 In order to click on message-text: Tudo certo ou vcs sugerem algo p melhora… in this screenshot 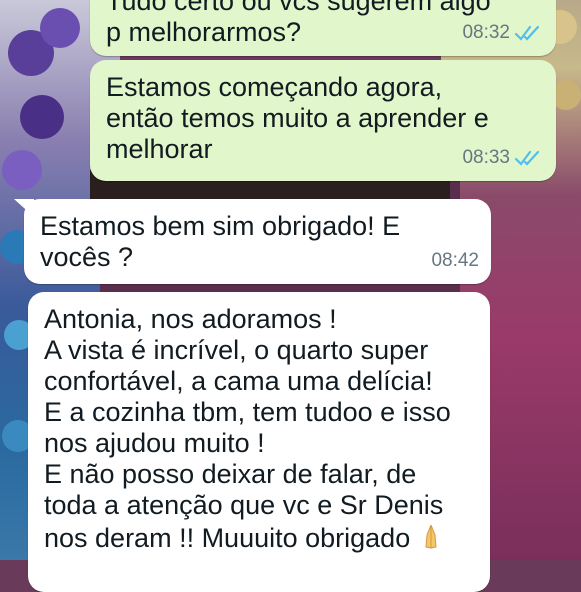, I will do `click(298, 23)`.